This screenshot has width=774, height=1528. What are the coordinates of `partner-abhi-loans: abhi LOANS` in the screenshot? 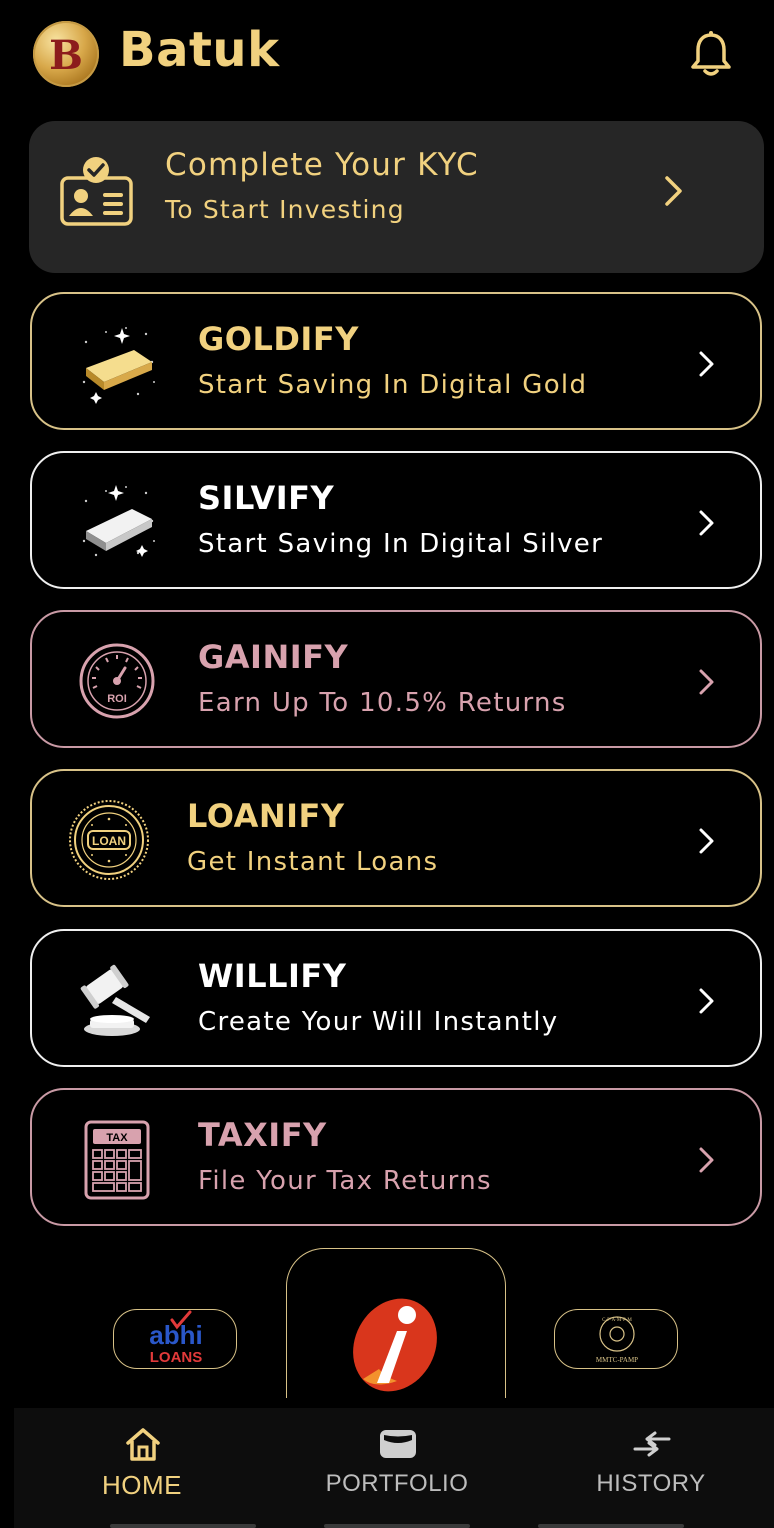 It's located at (175, 1339).